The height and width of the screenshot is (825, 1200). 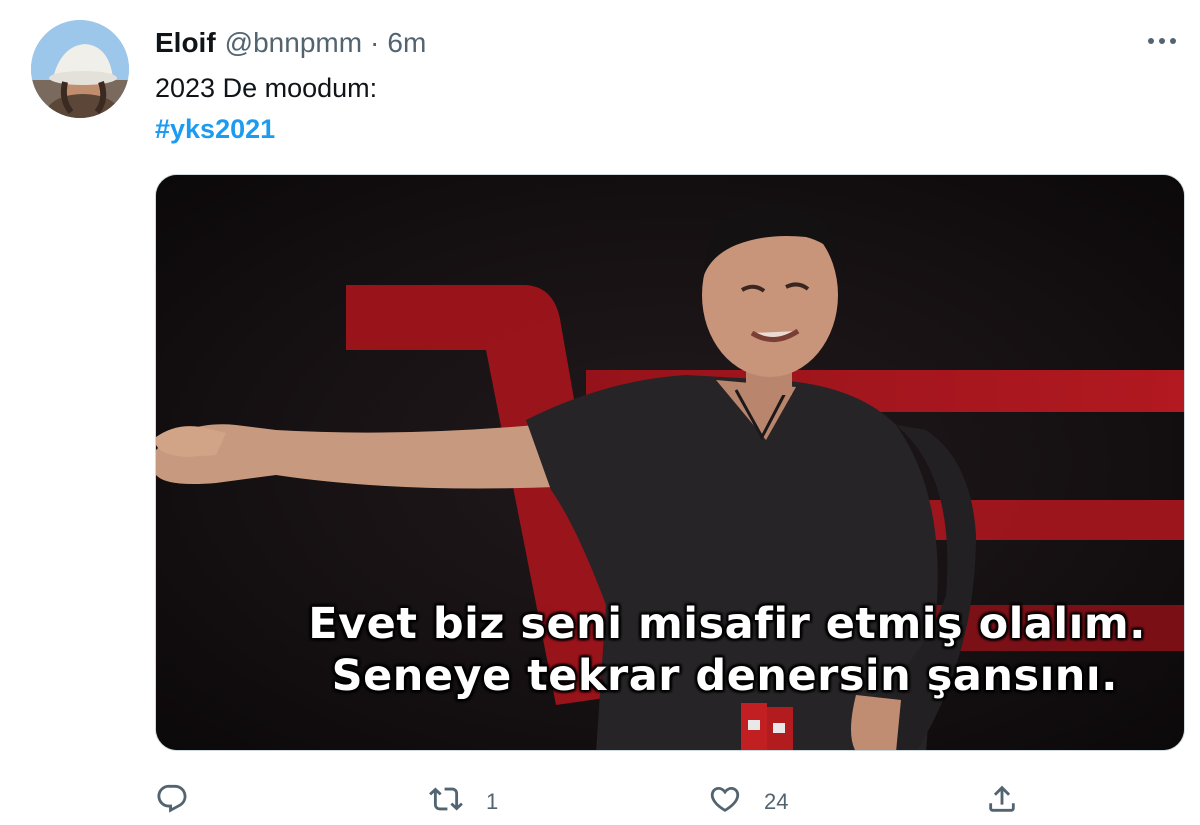 I want to click on reply-icon, so click(x=172, y=802).